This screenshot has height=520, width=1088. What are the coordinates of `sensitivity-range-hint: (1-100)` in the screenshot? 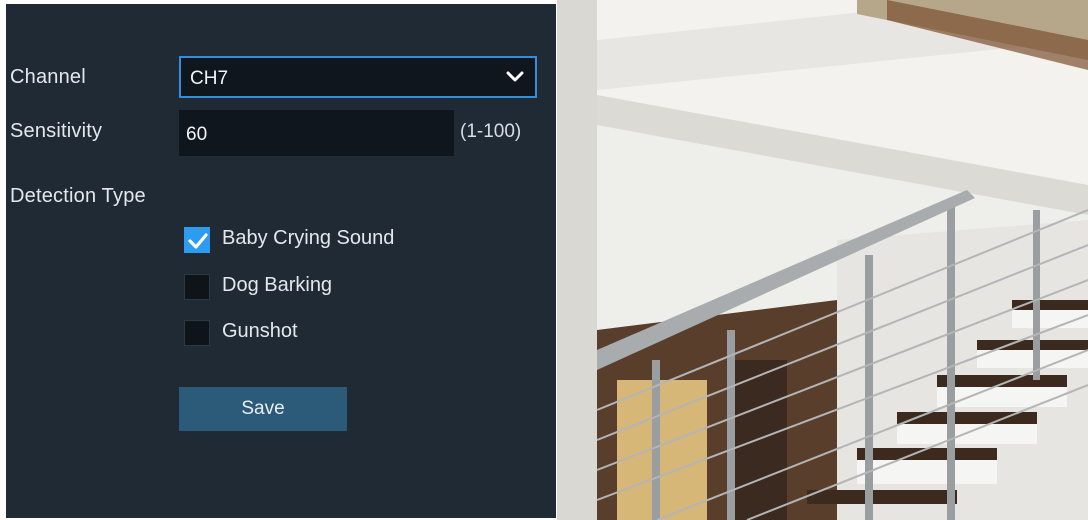 It's located at (491, 131).